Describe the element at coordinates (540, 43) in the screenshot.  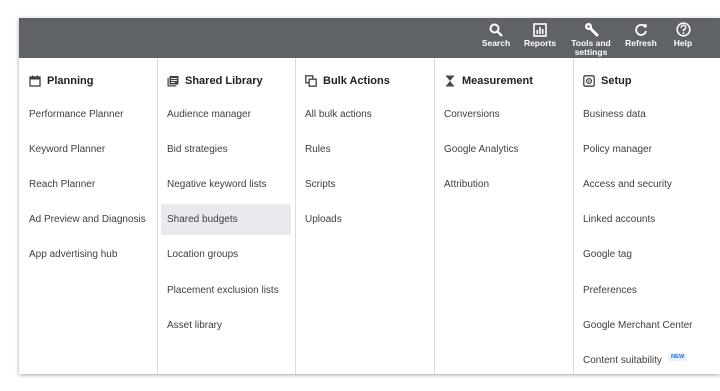
I see `reports-label: Reports` at that location.